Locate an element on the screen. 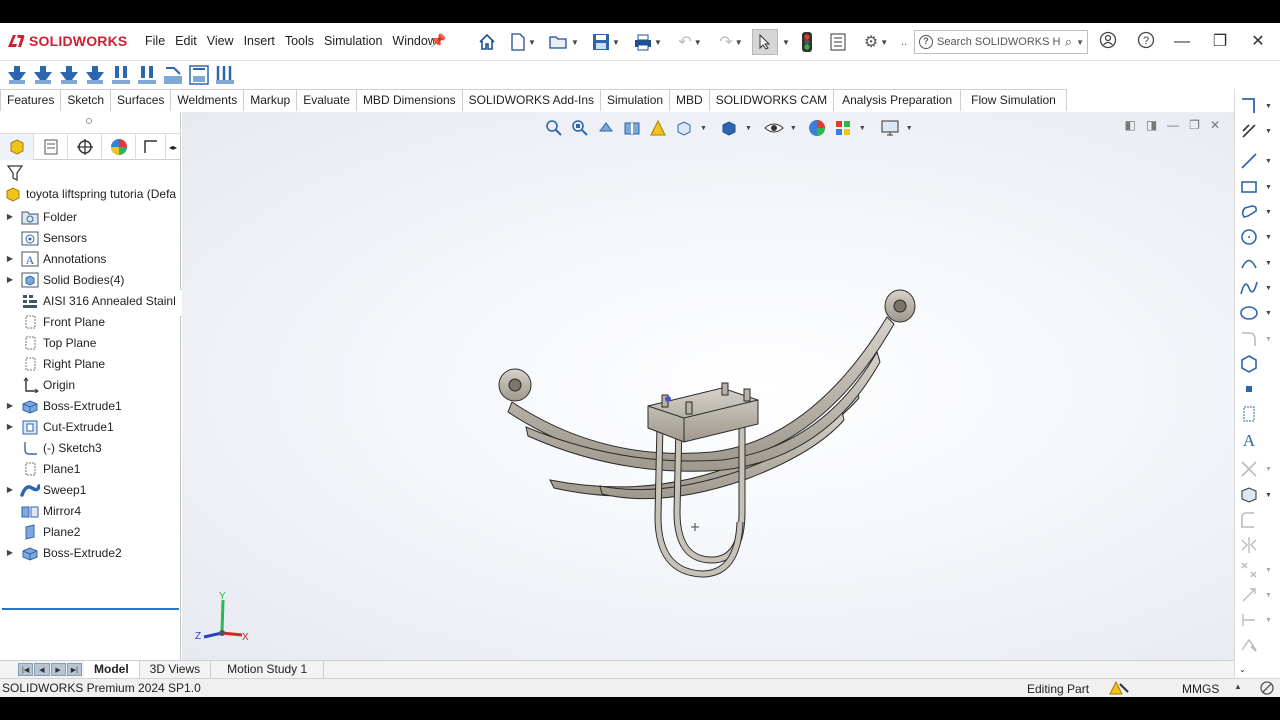  revolved-boss-icon is located at coordinates (43, 75).